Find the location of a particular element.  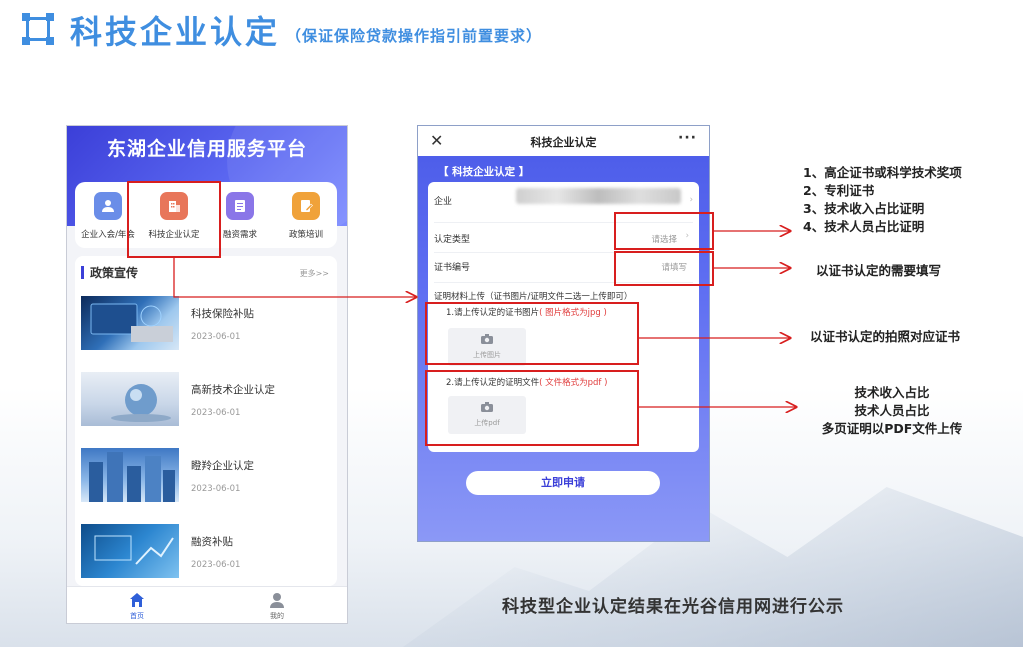

upload-image-note: 以证书认定的拍照对应证书 is located at coordinates (885, 336).